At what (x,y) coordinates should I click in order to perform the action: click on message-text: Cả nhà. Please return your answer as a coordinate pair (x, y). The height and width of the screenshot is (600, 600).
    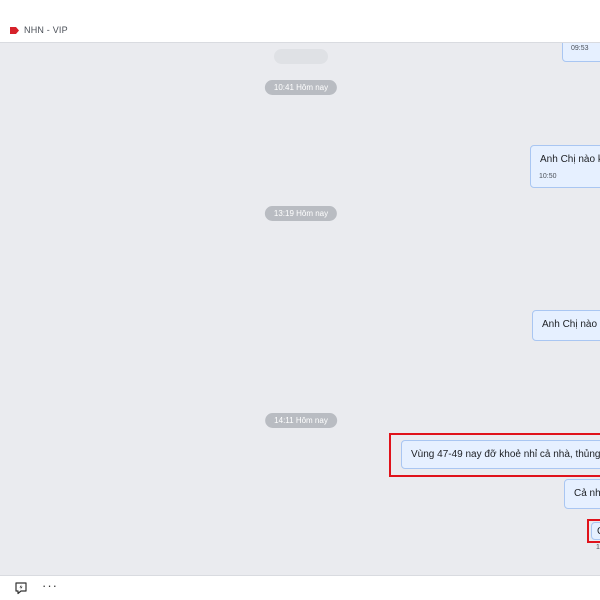
    Looking at the image, I should click on (587, 493).